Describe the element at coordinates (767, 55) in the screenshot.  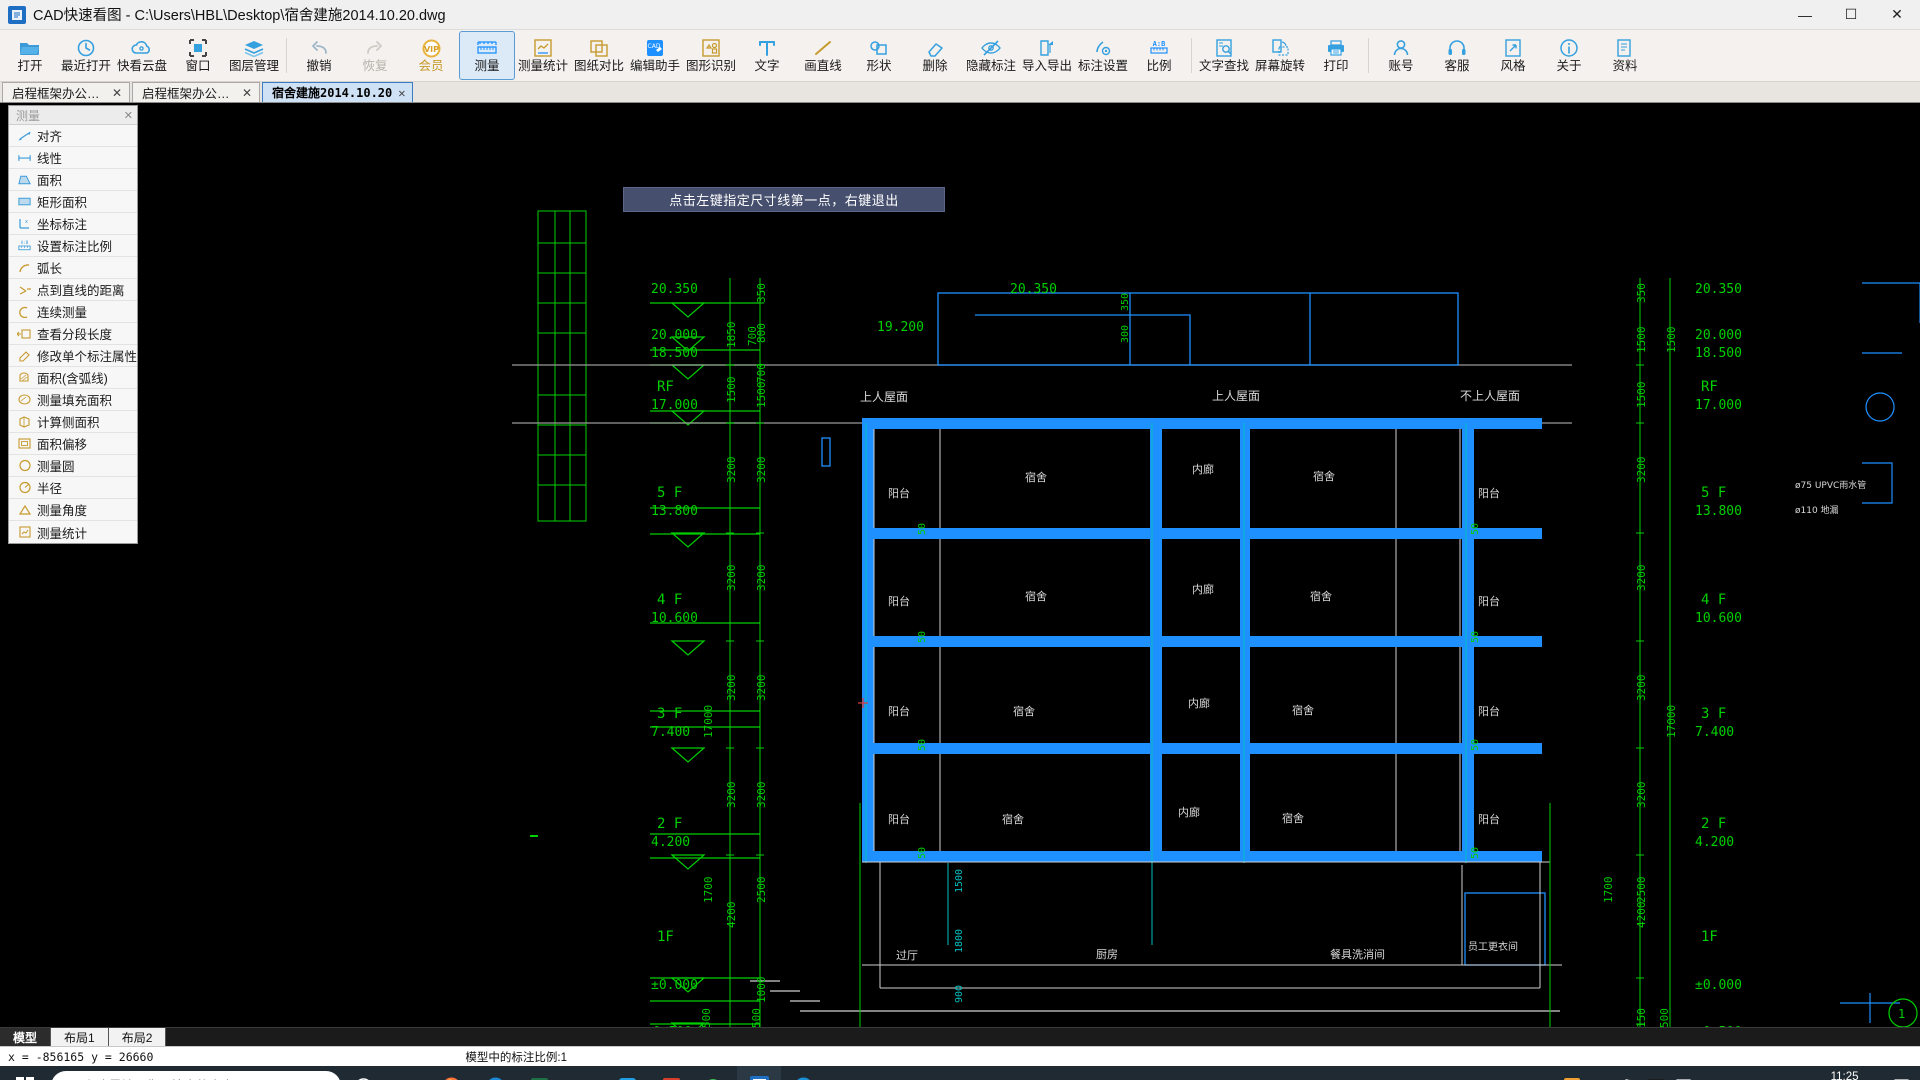
I see `toolbar-button-text: 文字` at that location.